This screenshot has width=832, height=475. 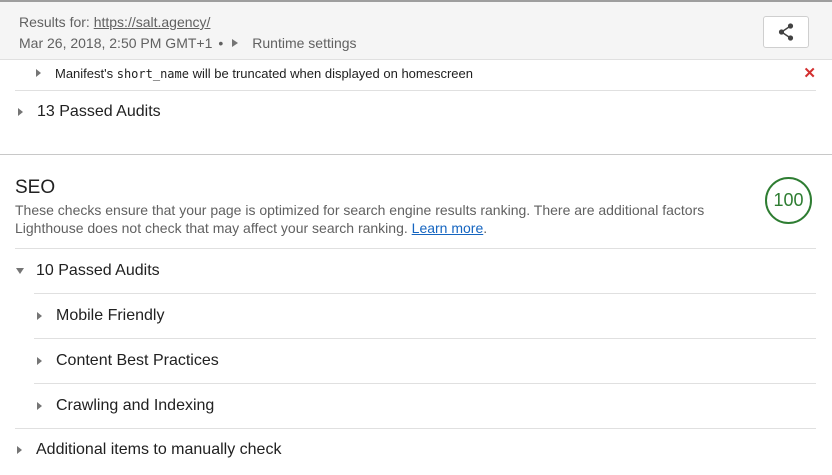 I want to click on group-content-best-practices: Content Best Practices, so click(x=128, y=361).